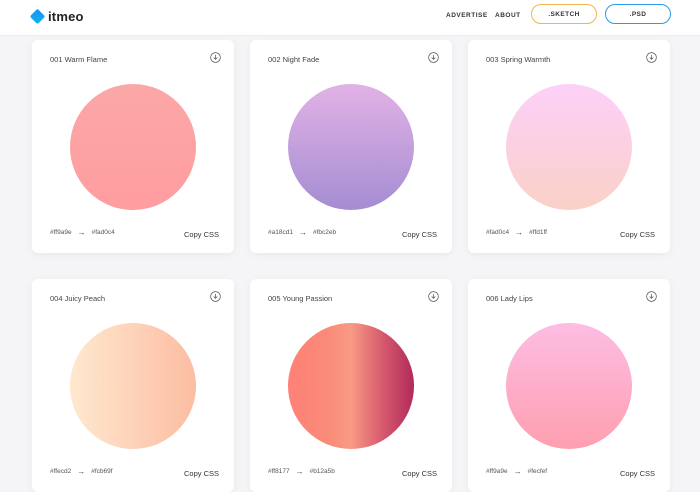 Image resolution: width=700 pixels, height=492 pixels. What do you see at coordinates (280, 232) in the screenshot?
I see `color-from: #a18cd1` at bounding box center [280, 232].